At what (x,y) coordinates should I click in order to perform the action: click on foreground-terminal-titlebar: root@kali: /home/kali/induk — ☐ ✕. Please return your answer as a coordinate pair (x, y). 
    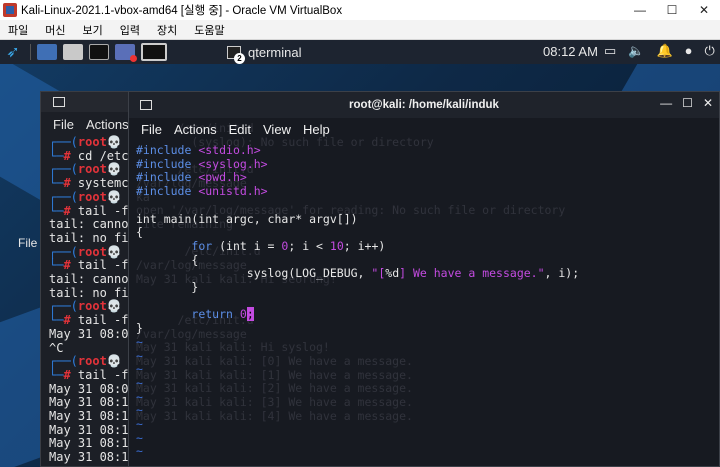
    Looking at the image, I should click on (424, 105).